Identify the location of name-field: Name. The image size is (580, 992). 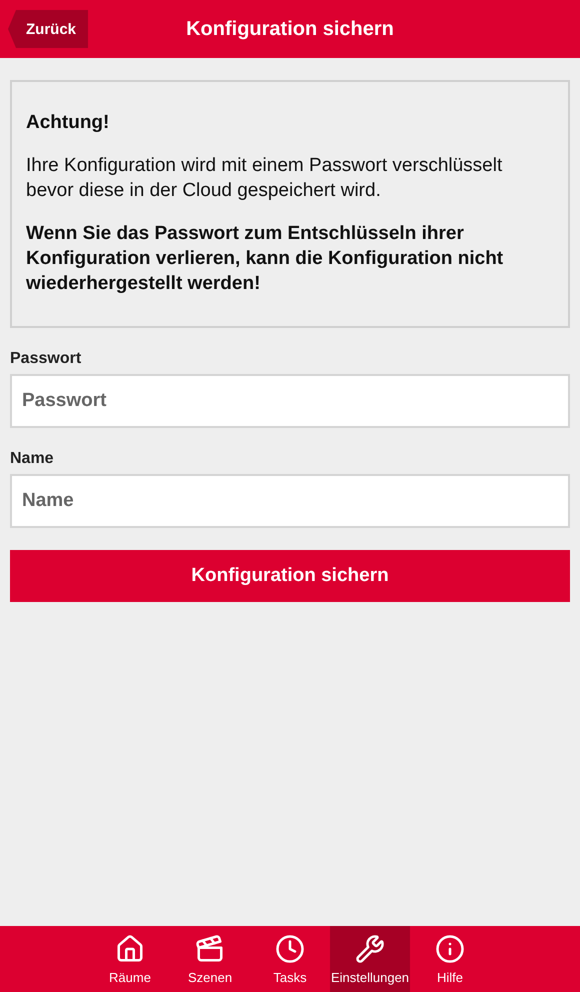
(290, 501).